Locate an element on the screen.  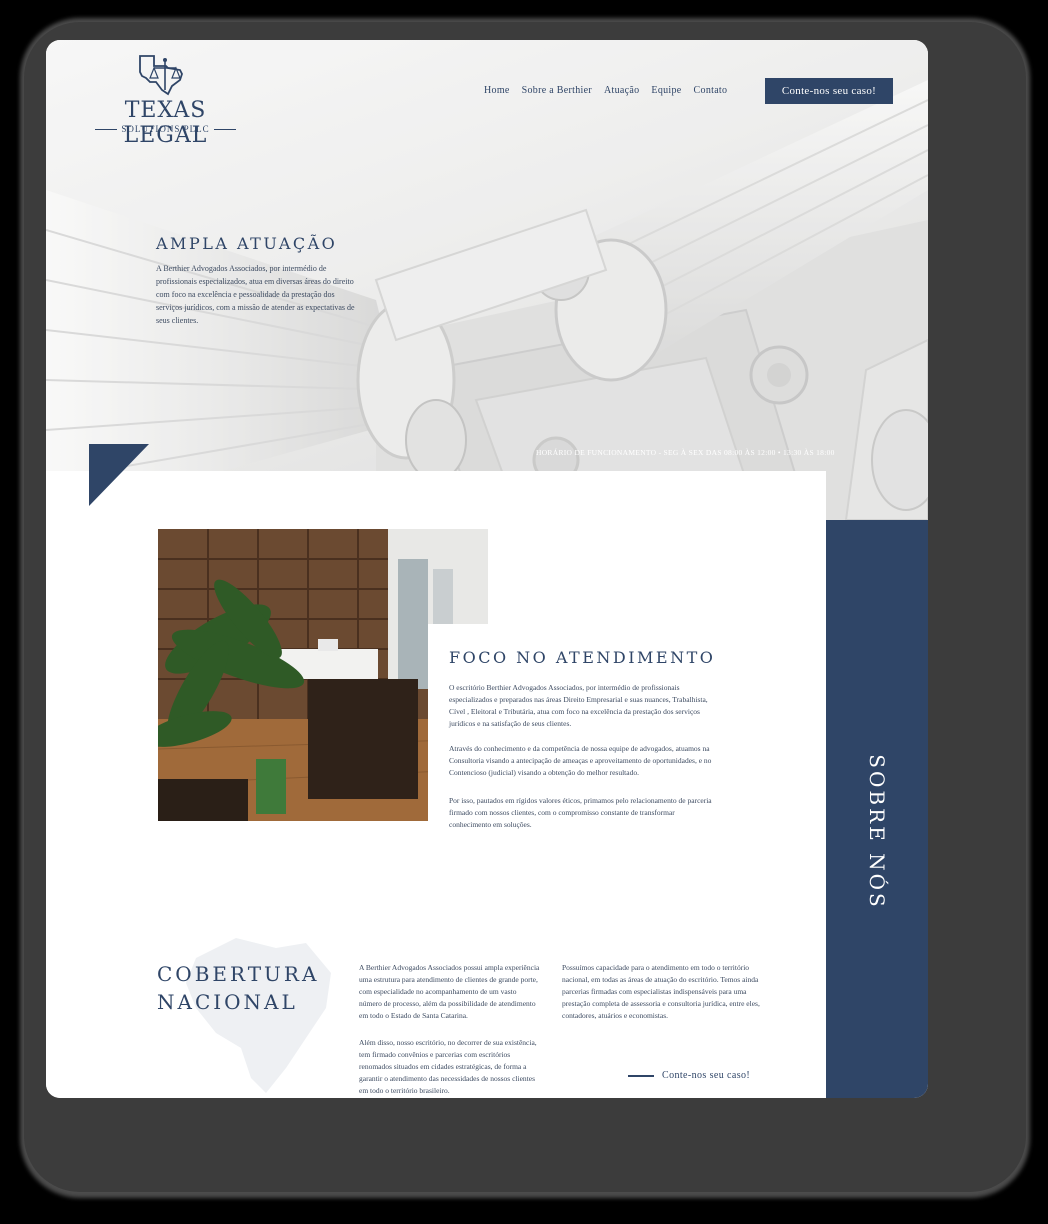
nav-item-home: Home is located at coordinates (497, 90).